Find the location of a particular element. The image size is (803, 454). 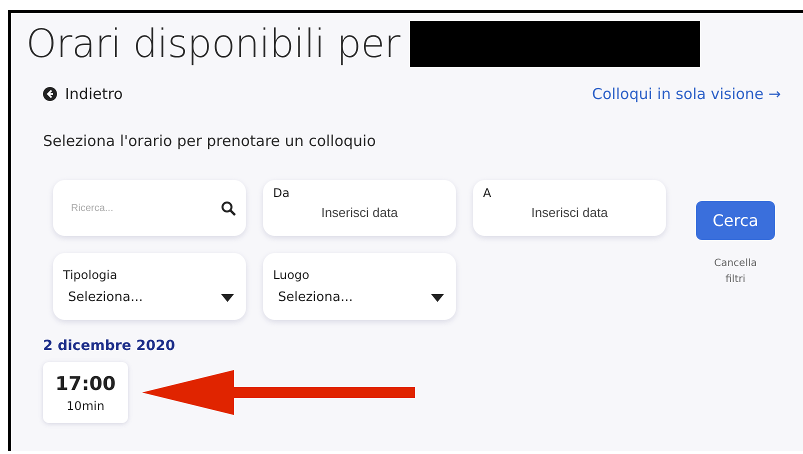

date-field: Da Inserisci data is located at coordinates (359, 208).